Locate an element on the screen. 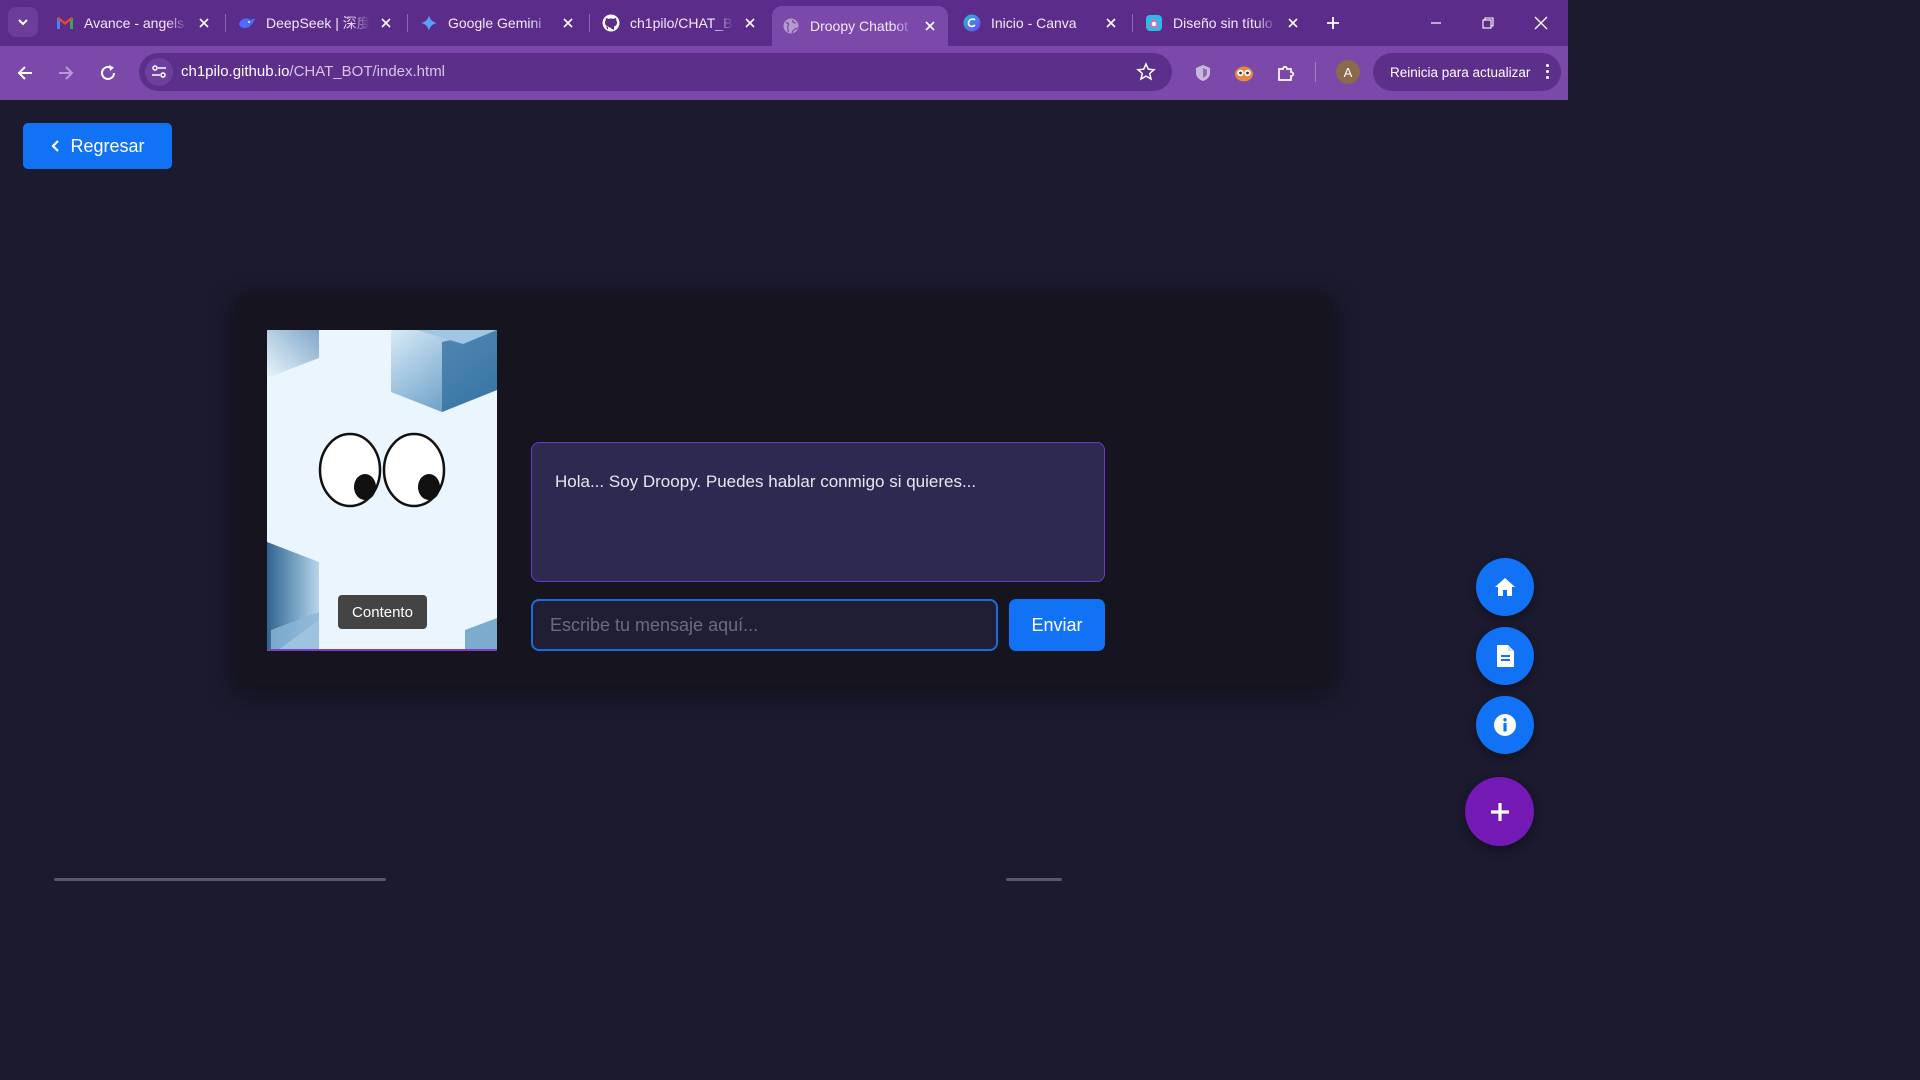 The height and width of the screenshot is (1080, 1920). message-input is located at coordinates (764, 625).